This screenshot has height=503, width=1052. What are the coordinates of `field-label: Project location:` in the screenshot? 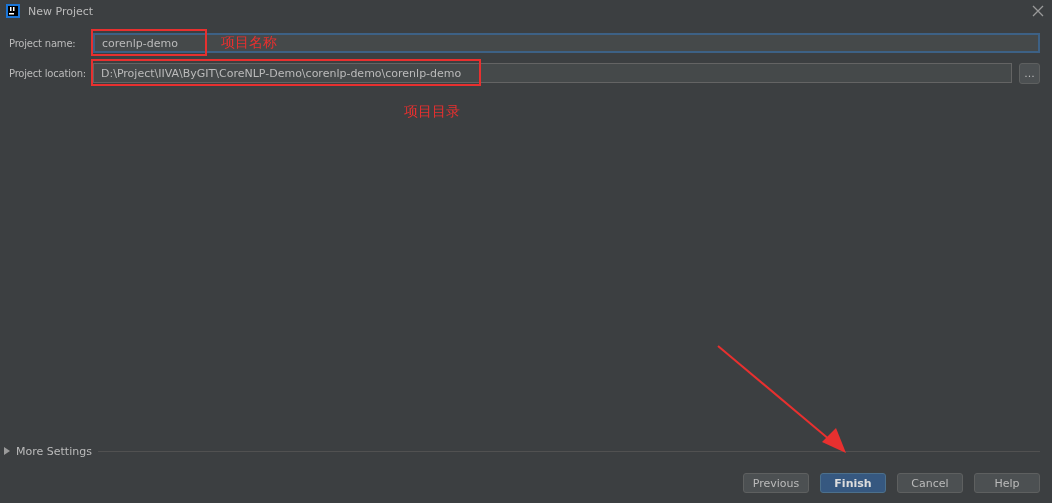 It's located at (48, 73).